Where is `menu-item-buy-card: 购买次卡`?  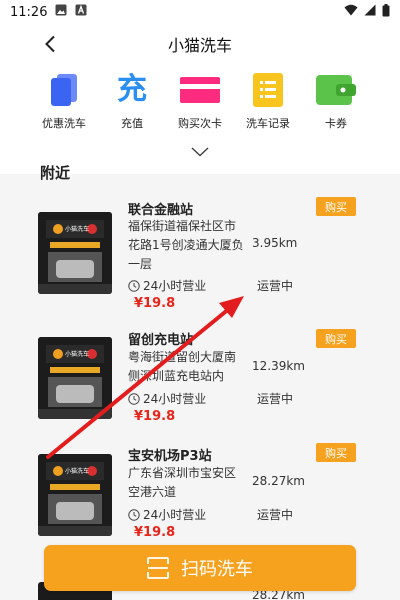
menu-item-buy-card: 购买次卡 is located at coordinates (200, 107).